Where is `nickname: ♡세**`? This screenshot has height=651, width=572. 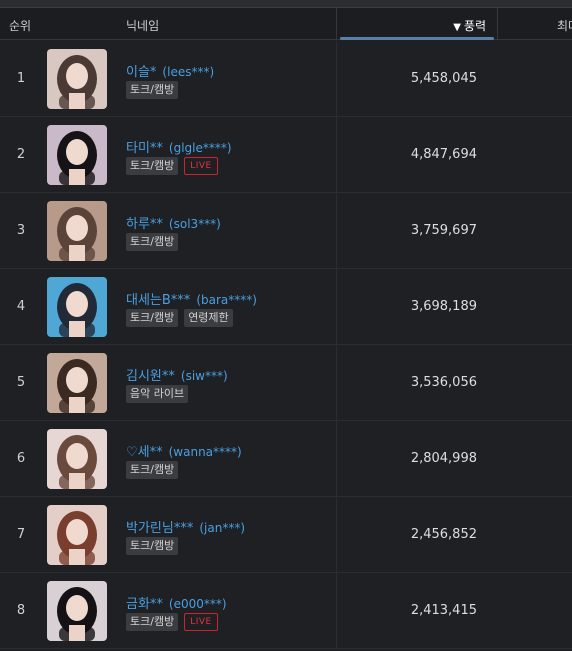 nickname: ♡세** is located at coordinates (144, 452).